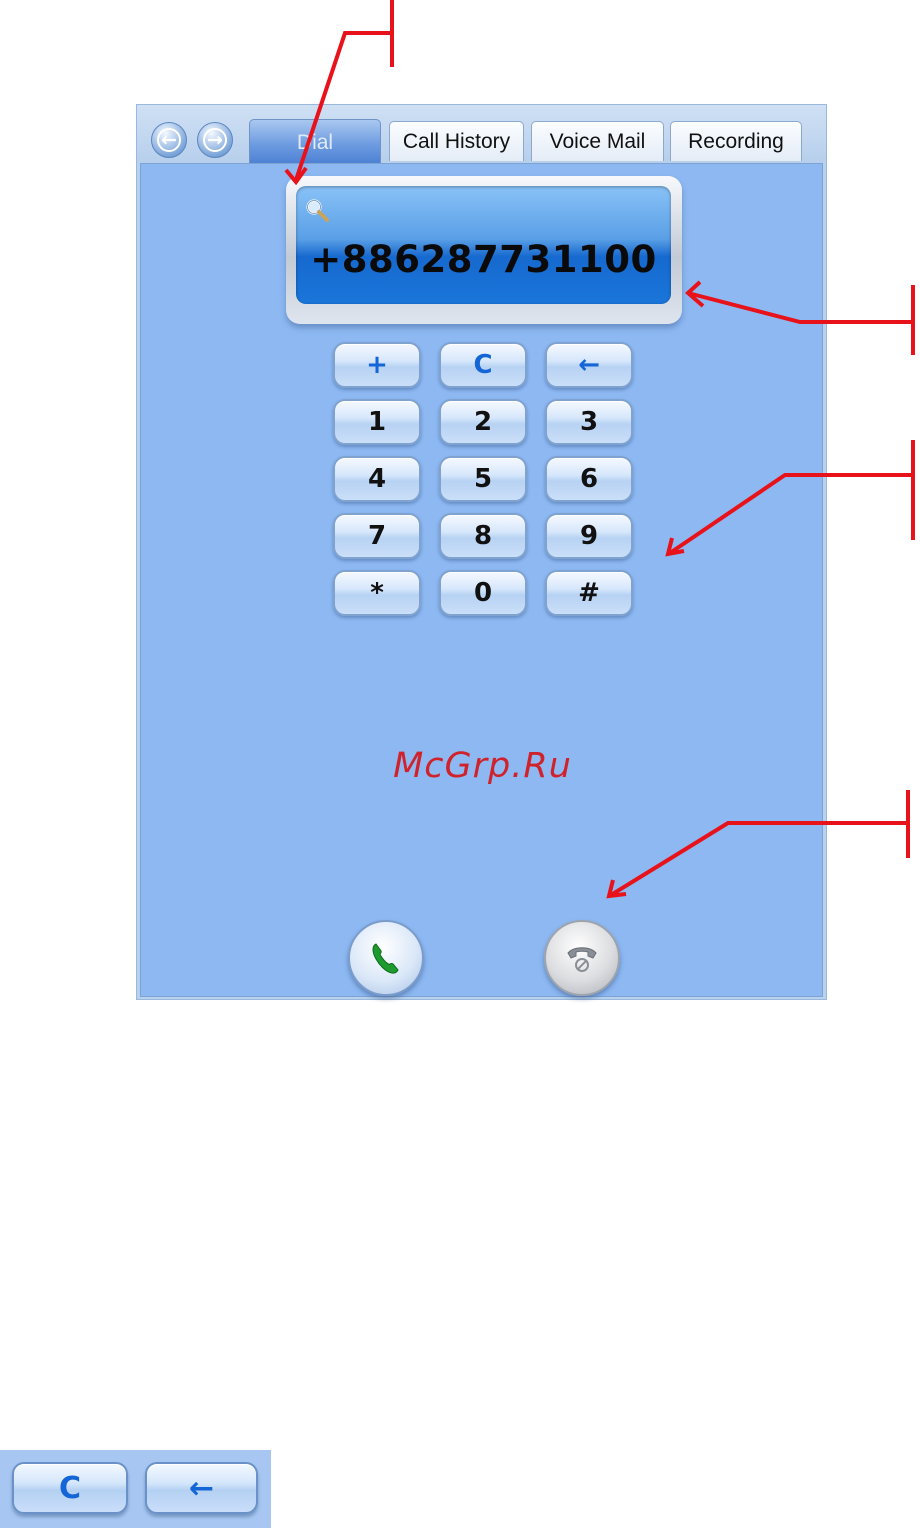 This screenshot has height=1528, width=920. I want to click on dial-keypad: + C ← 1 2 3 4 5 6 7 8 9 * 0 #, so click(486, 481).